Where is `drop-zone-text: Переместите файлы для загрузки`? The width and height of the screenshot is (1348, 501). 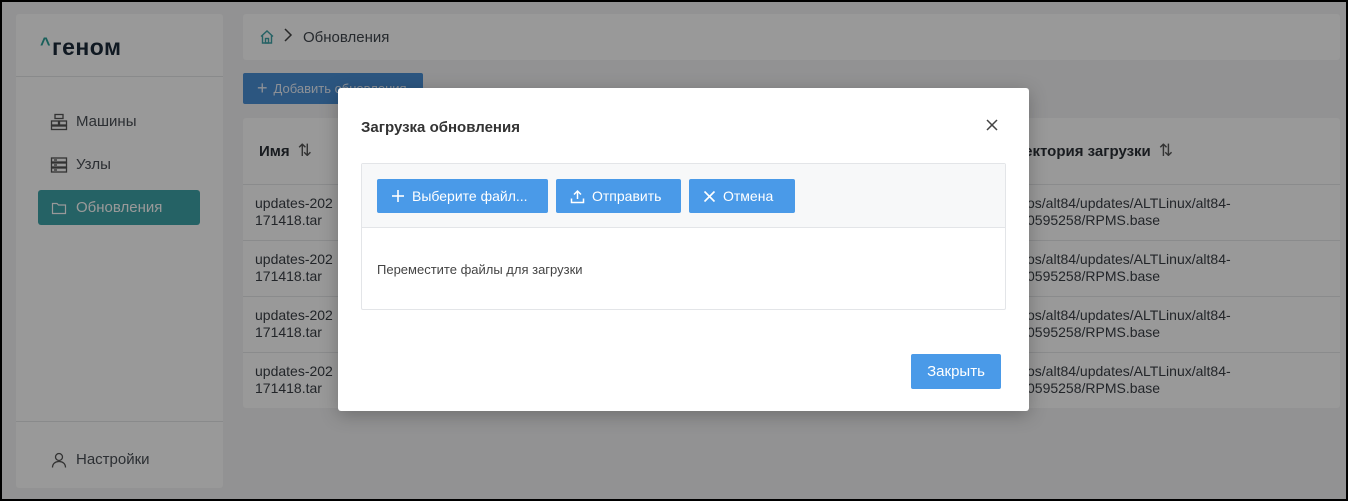
drop-zone-text: Переместите файлы для загрузки is located at coordinates (480, 269).